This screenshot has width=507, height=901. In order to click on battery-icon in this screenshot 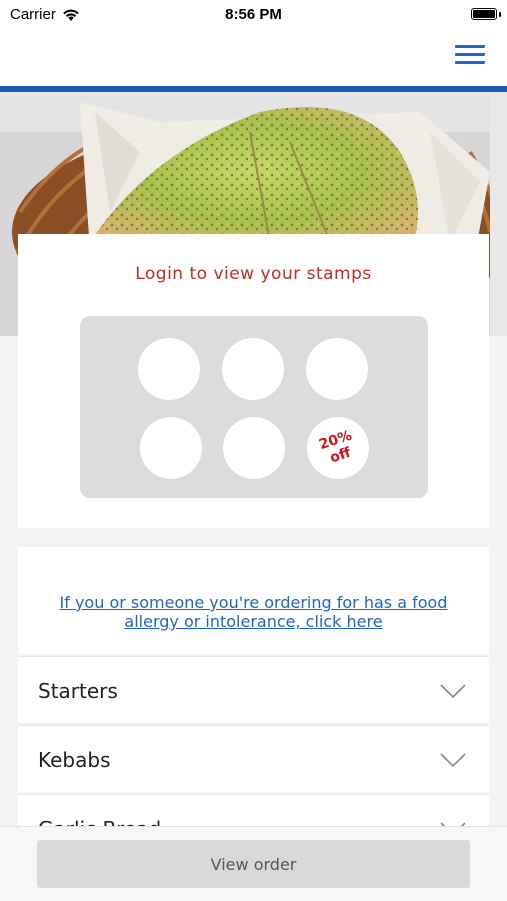, I will do `click(484, 14)`.